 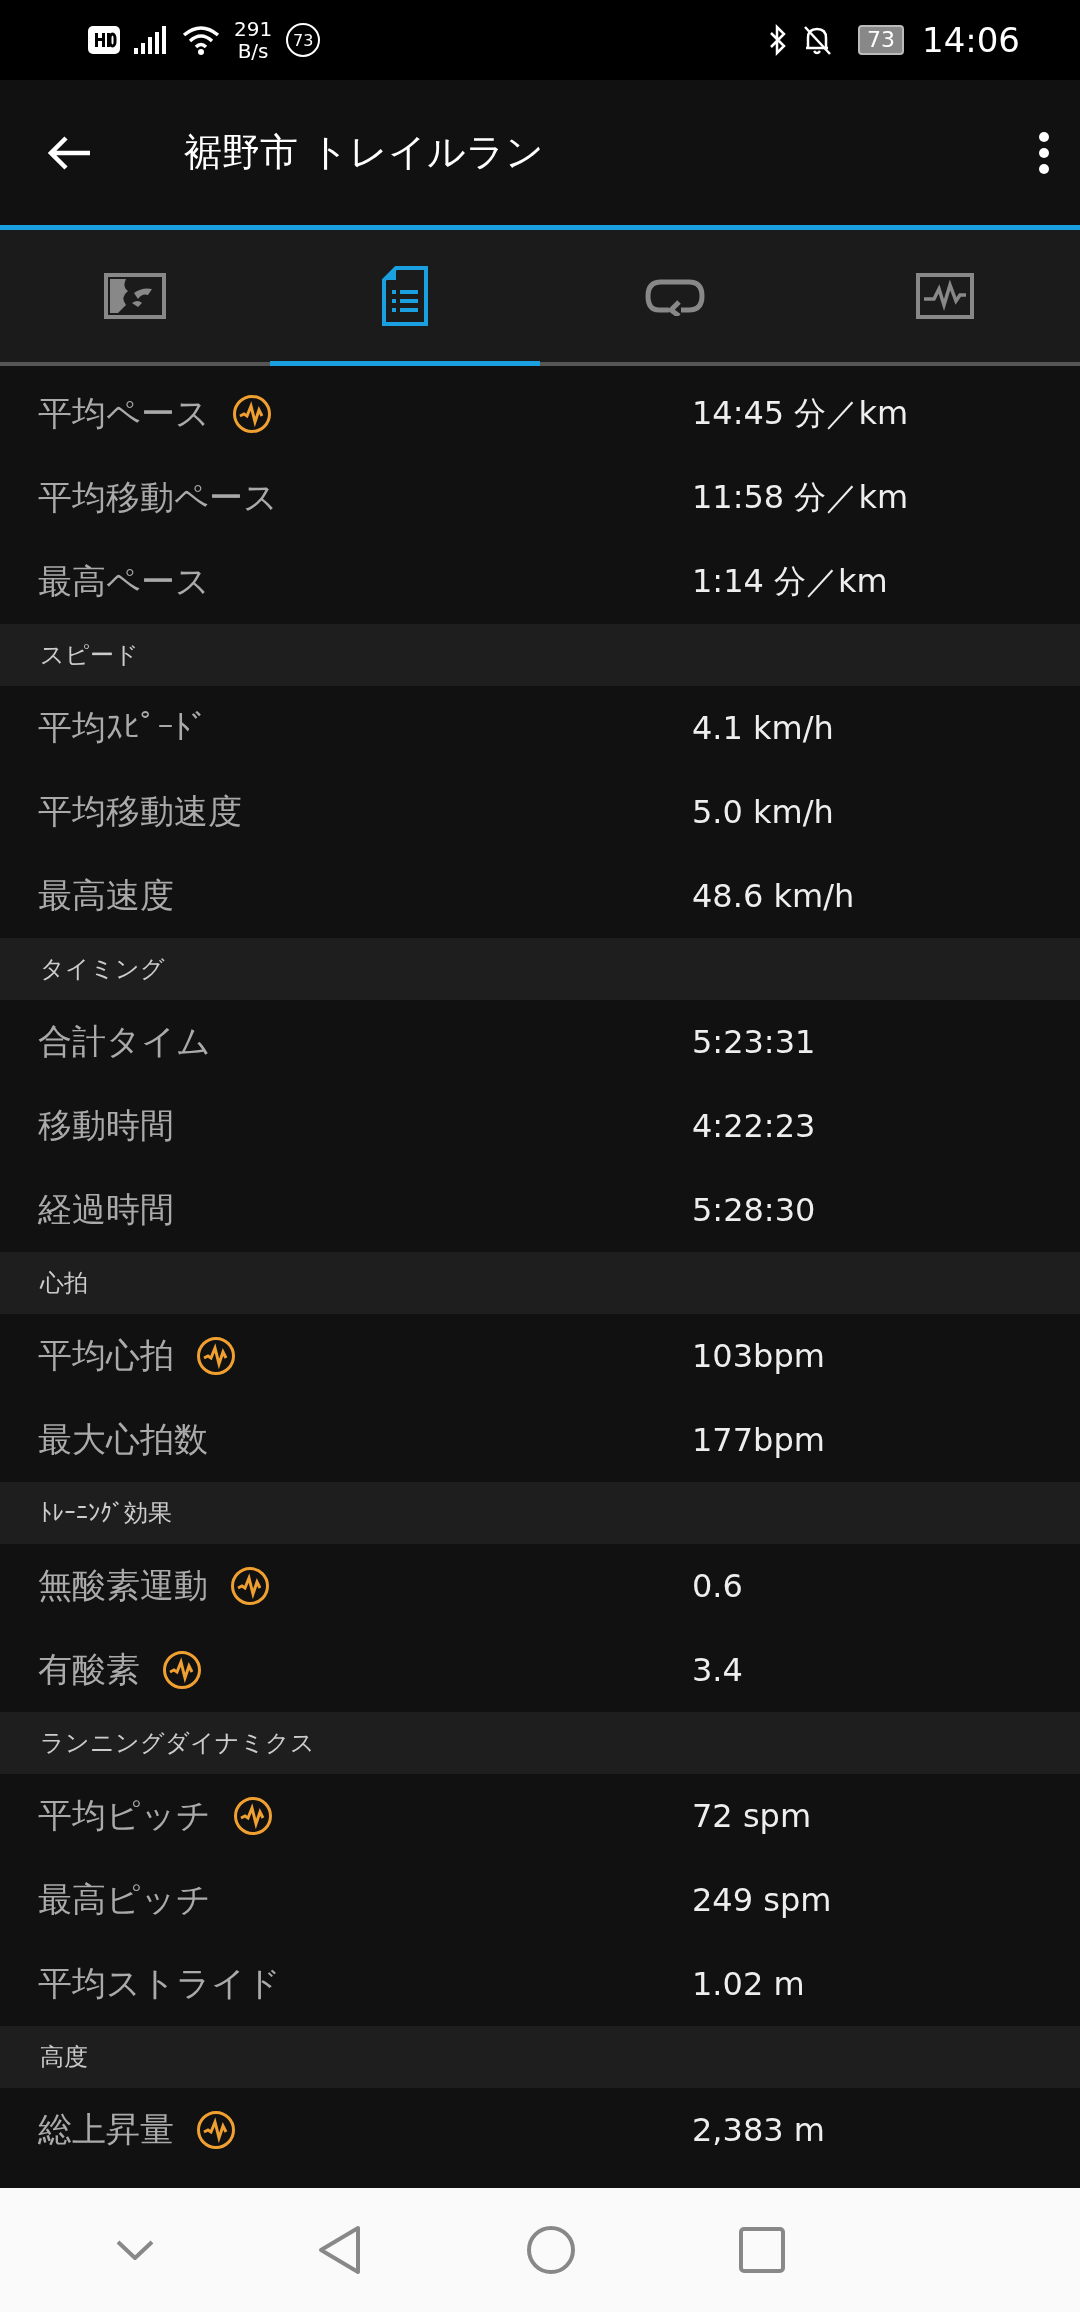 What do you see at coordinates (752, 1816) in the screenshot?
I see `stat-value: 72 spm` at bounding box center [752, 1816].